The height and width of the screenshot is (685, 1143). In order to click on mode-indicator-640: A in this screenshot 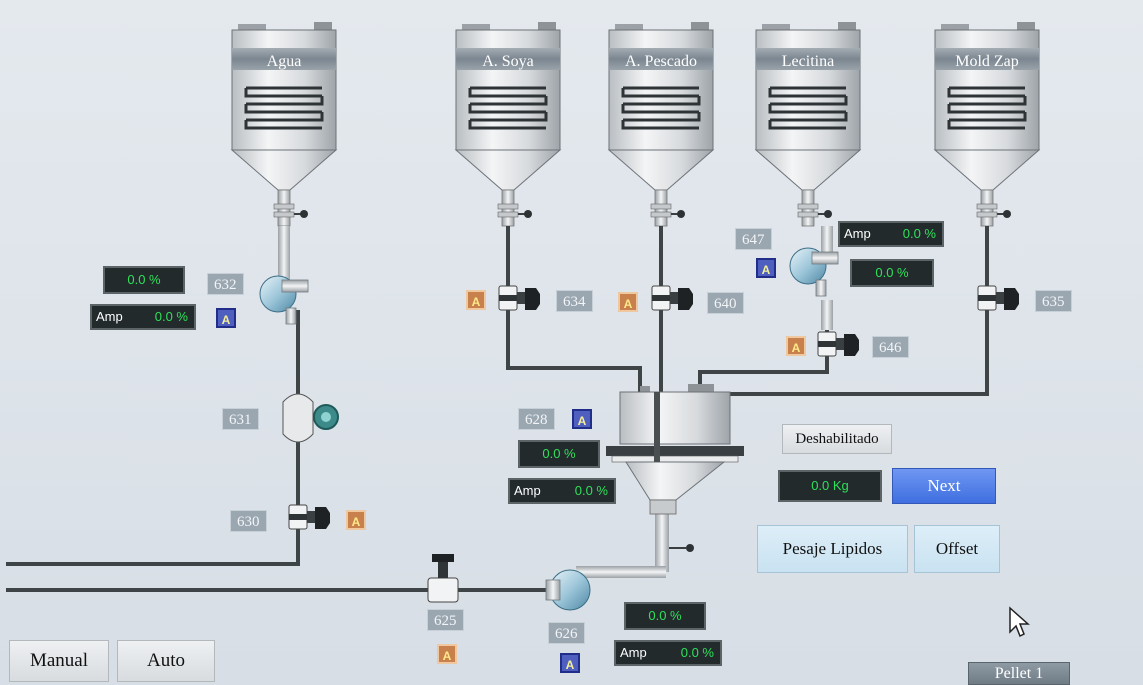, I will do `click(628, 302)`.